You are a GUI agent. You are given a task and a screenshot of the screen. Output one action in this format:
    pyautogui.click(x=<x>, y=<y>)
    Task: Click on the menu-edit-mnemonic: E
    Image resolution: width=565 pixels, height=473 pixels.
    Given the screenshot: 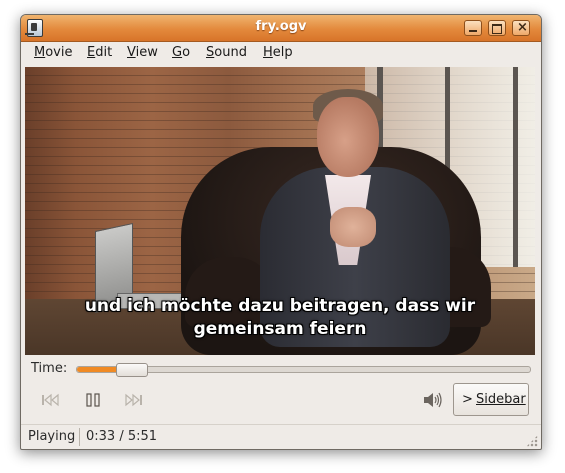 What is the action you would take?
    pyautogui.click(x=91, y=52)
    